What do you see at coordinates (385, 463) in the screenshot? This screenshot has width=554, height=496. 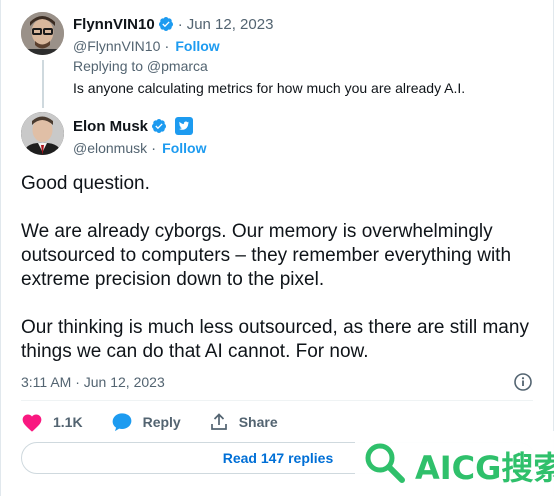 I see `magnifier-logo-icon` at bounding box center [385, 463].